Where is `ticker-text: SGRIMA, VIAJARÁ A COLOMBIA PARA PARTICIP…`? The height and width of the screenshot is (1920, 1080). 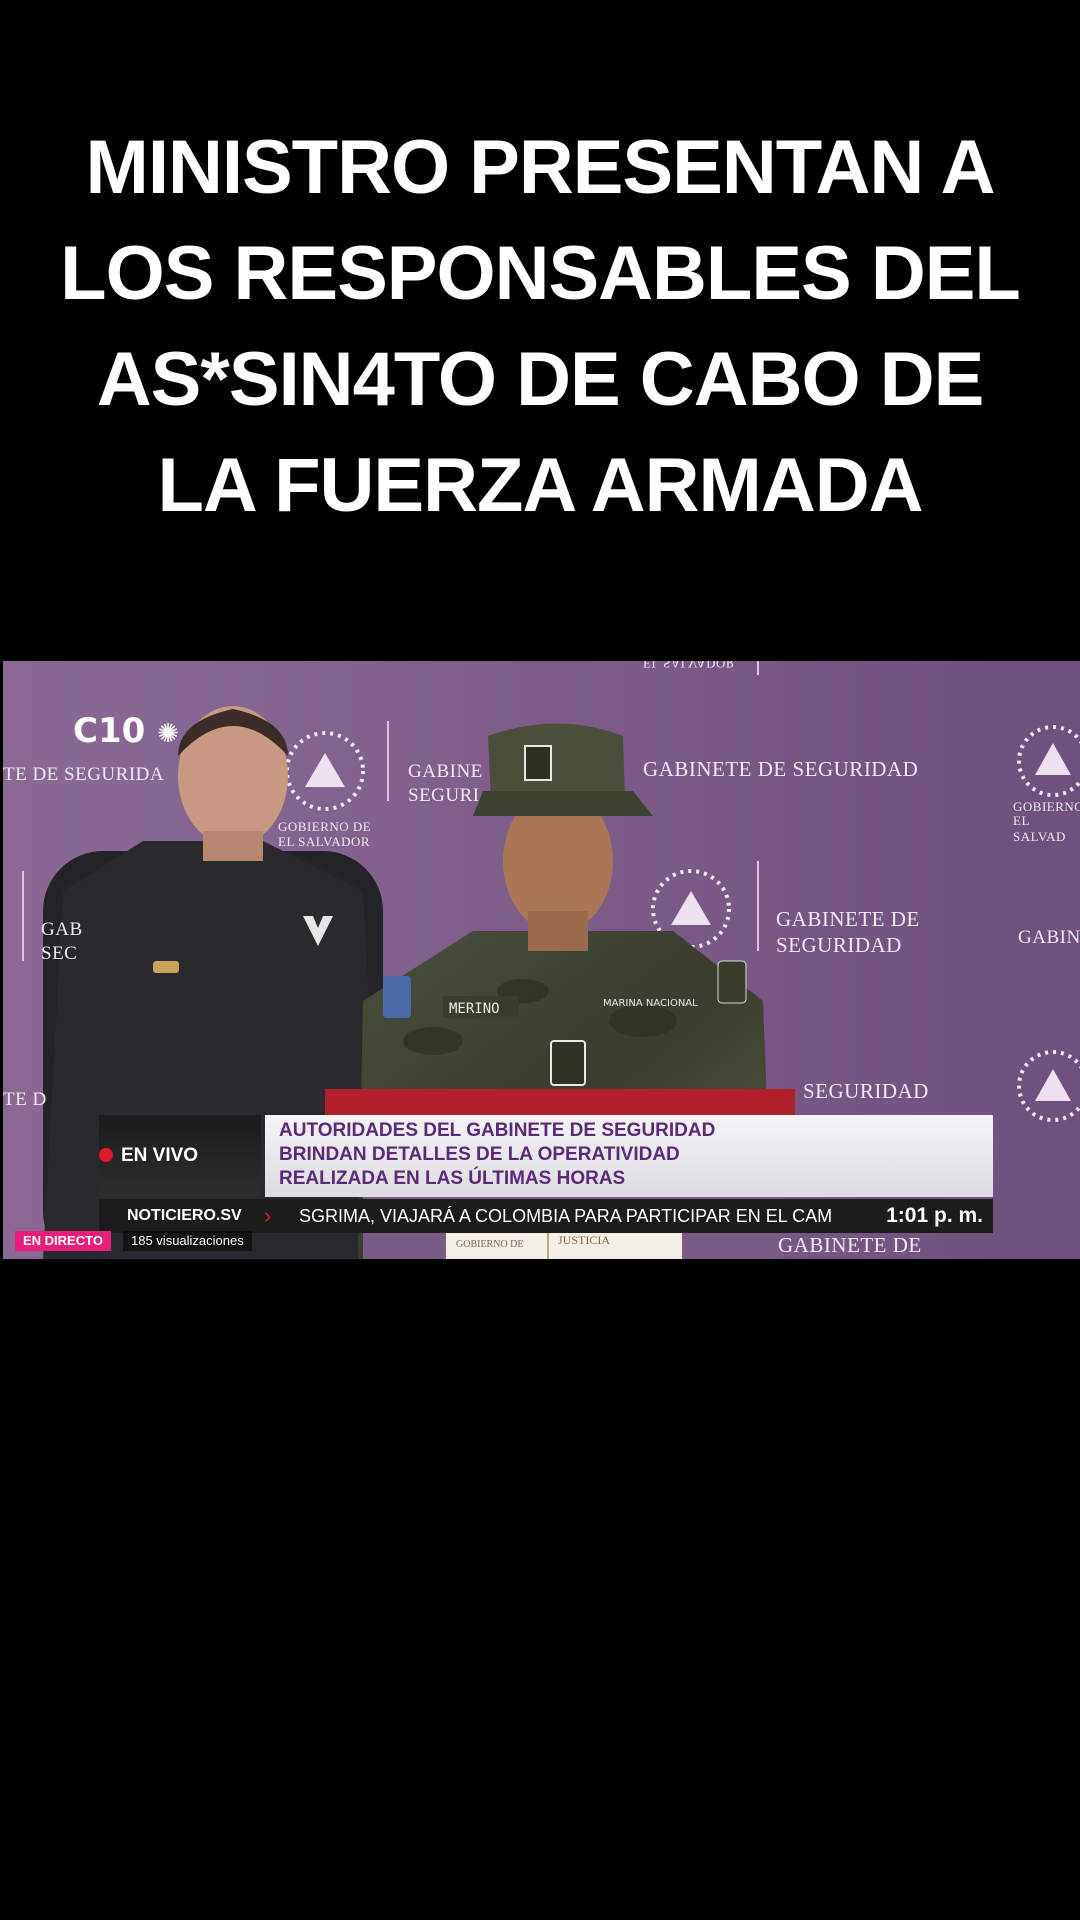
ticker-text: SGRIMA, VIAJARÁ A COLOMBIA PARA PARTICIP… is located at coordinates (566, 1216).